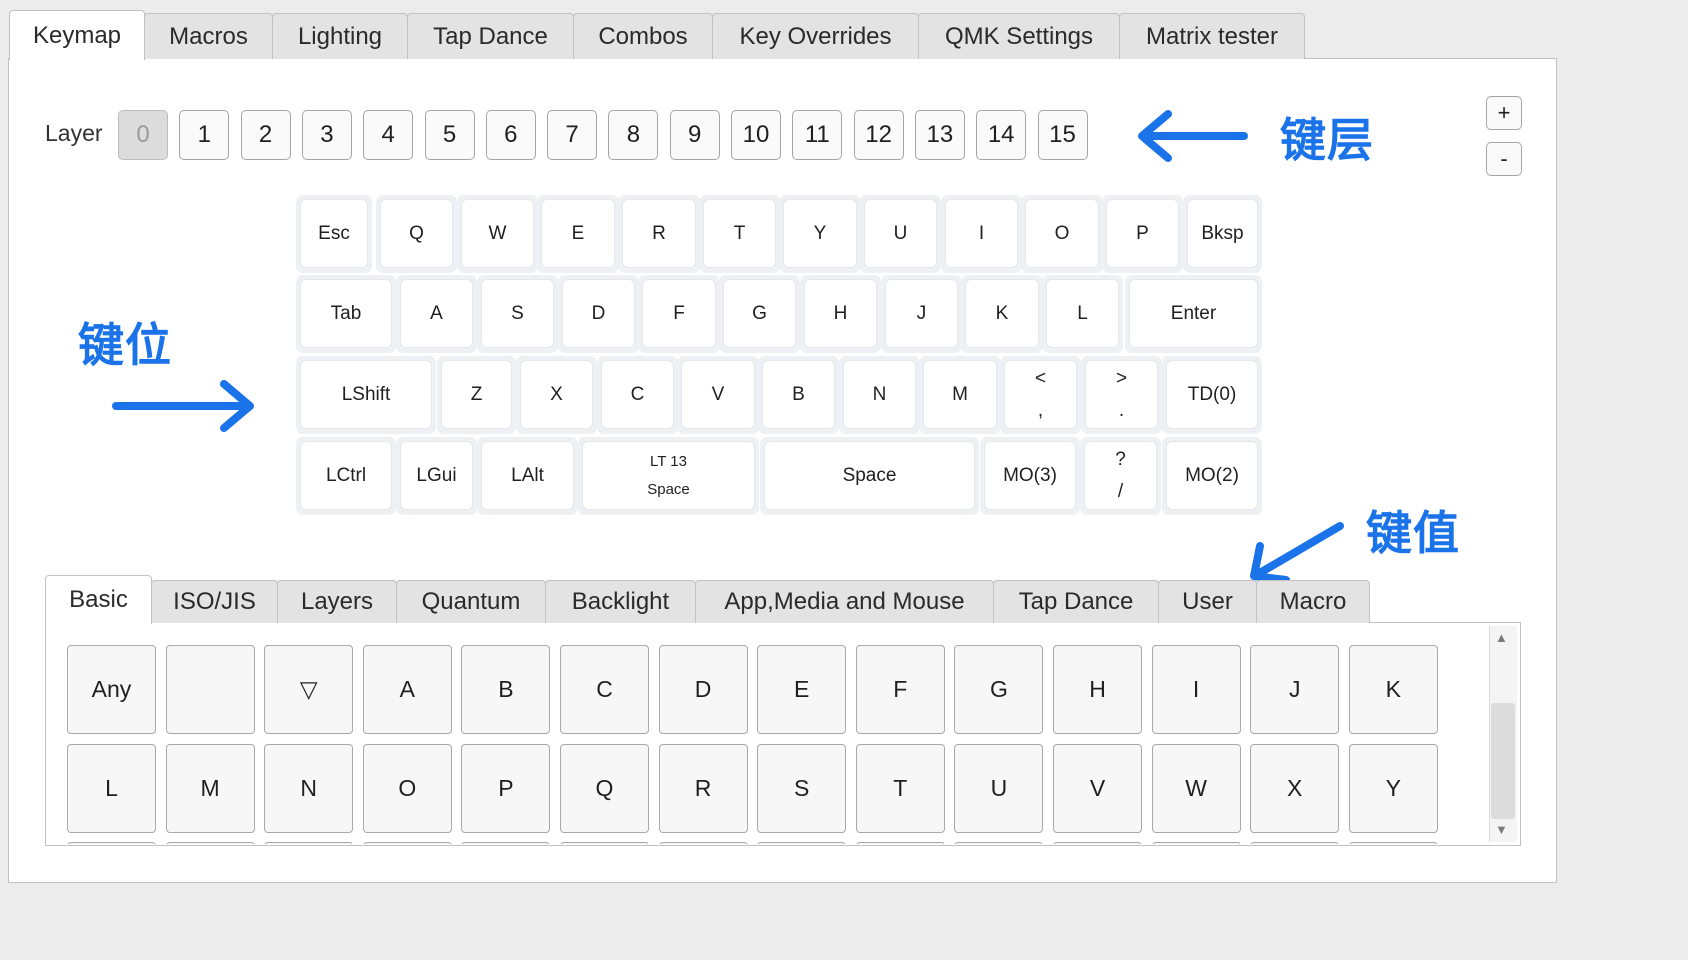 This screenshot has width=1688, height=960. What do you see at coordinates (578, 234) in the screenshot?
I see `keyboard-key-e: E` at bounding box center [578, 234].